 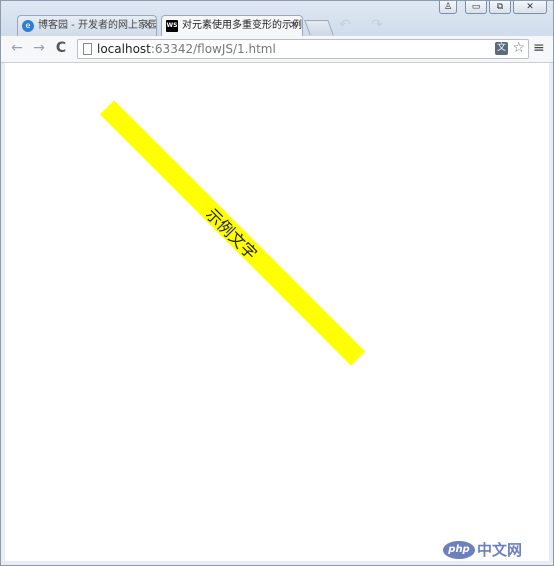 What do you see at coordinates (97, 25) in the screenshot?
I see `tab-title: 博客园 - 开发者的网上家园` at bounding box center [97, 25].